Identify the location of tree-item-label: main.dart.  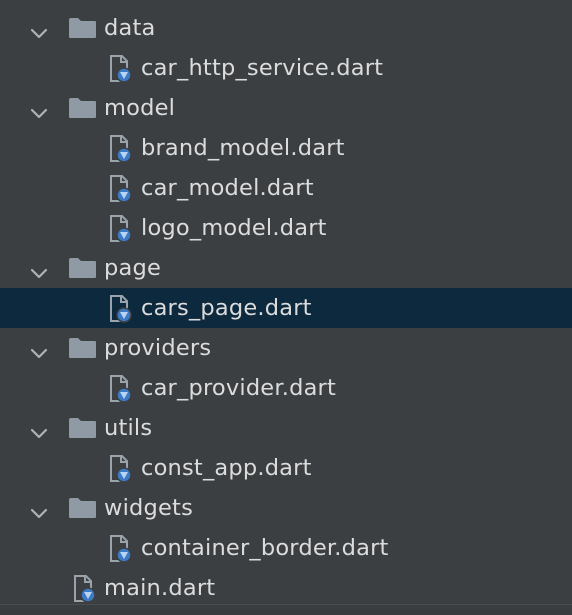
(160, 588).